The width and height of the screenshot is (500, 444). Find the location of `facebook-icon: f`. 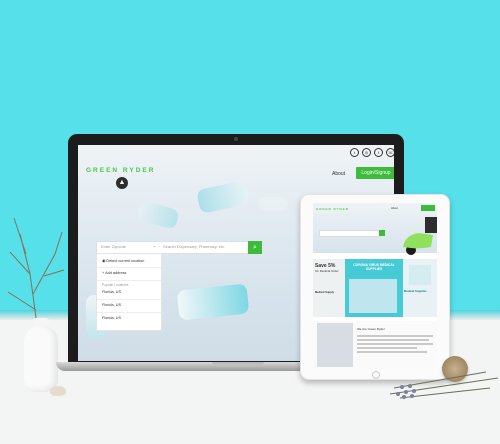

facebook-icon: f is located at coordinates (378, 152).